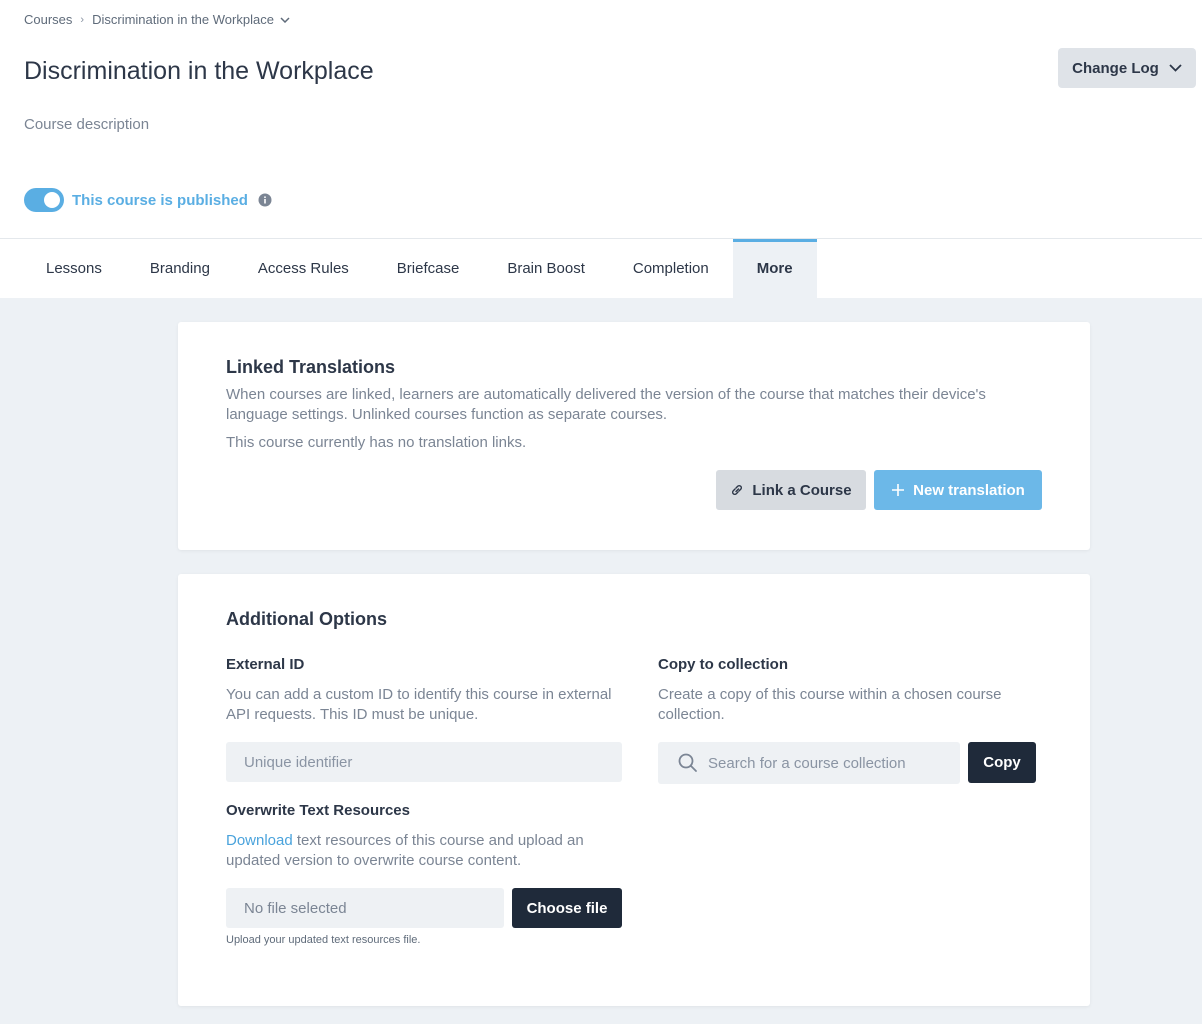 The width and height of the screenshot is (1202, 1024). What do you see at coordinates (1002, 762) in the screenshot?
I see `copy-button: Copy` at bounding box center [1002, 762].